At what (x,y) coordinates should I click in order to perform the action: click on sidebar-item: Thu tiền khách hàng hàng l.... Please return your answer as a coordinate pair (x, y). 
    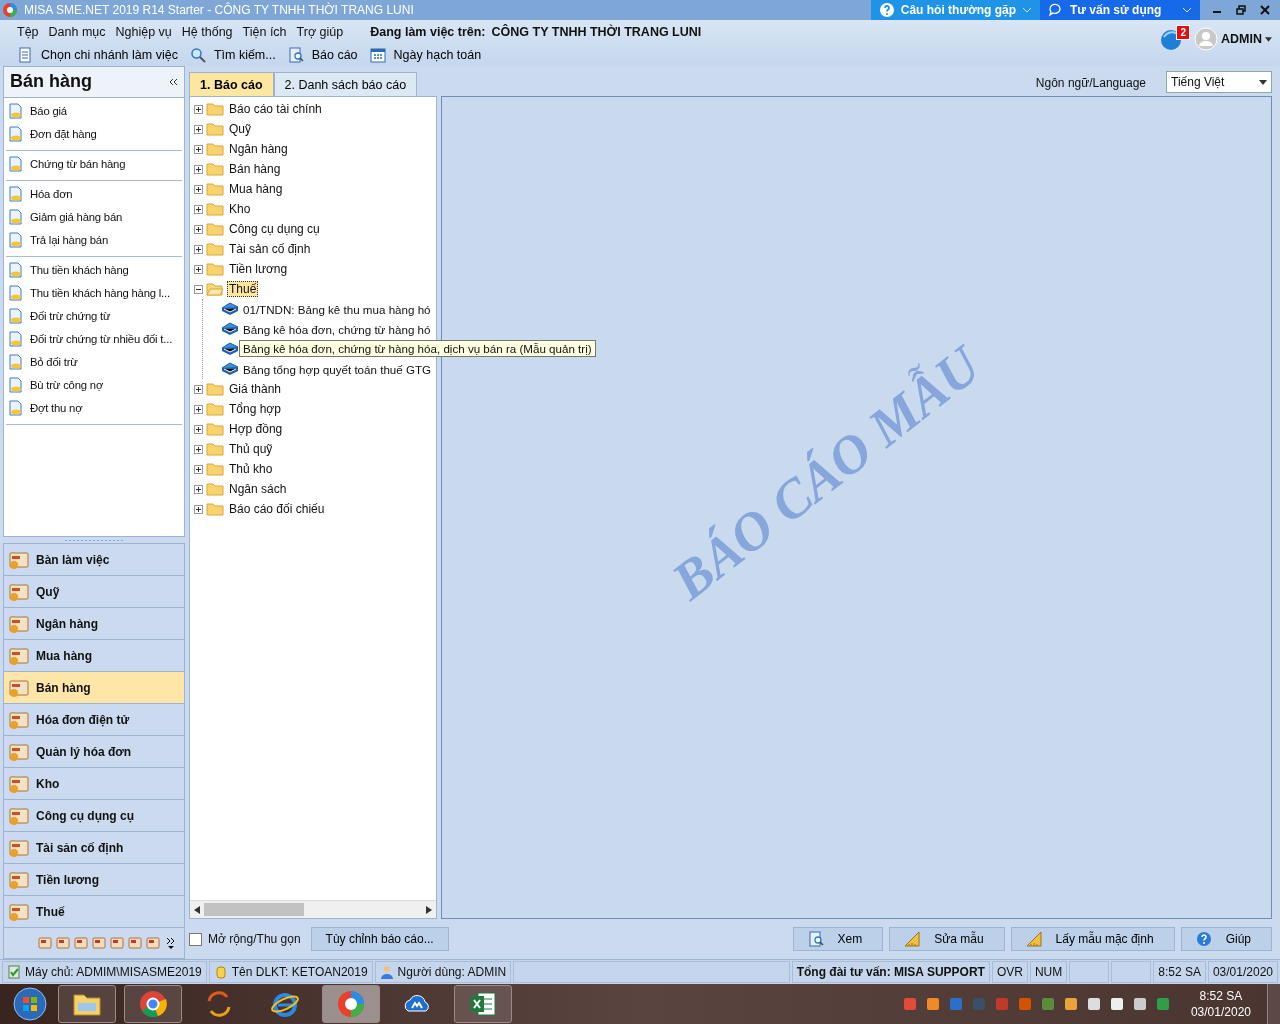
    Looking at the image, I should click on (94, 293).